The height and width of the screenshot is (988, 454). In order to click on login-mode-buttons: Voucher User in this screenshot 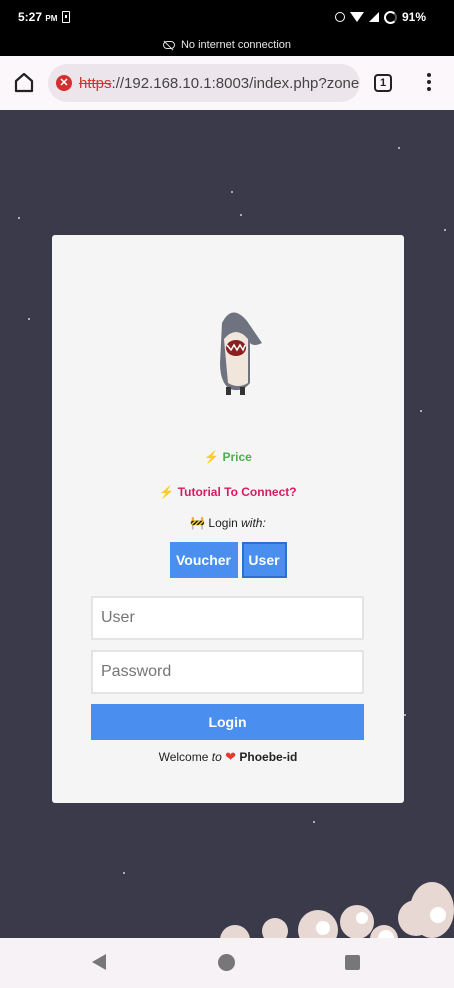, I will do `click(228, 560)`.